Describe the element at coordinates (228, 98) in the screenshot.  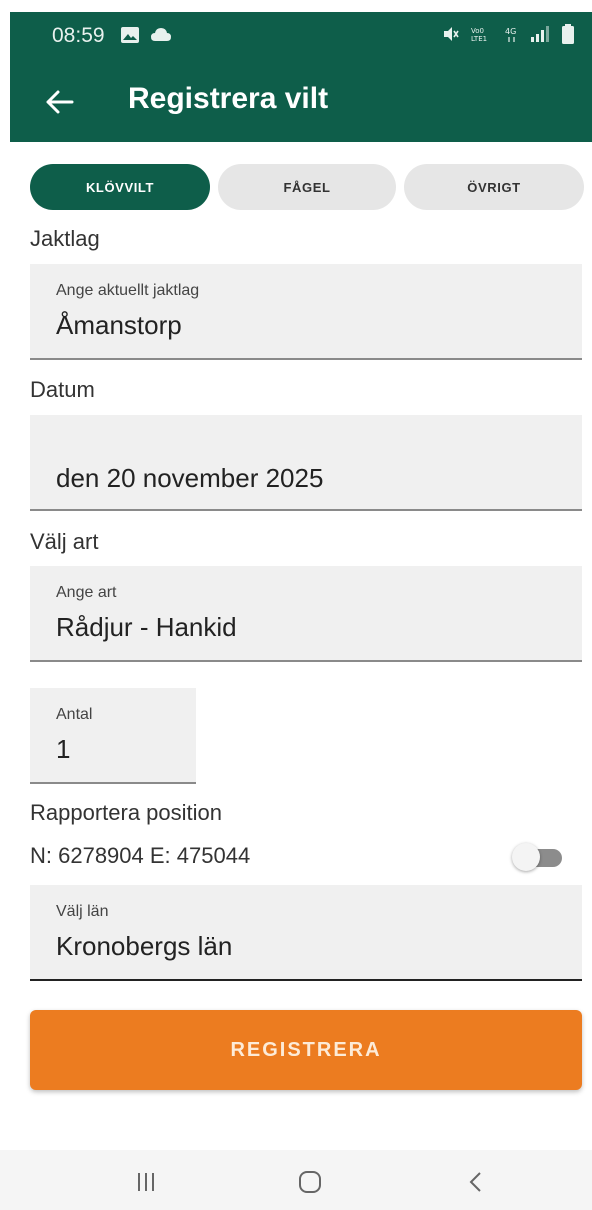
I see `page-title: Registrera vilt` at that location.